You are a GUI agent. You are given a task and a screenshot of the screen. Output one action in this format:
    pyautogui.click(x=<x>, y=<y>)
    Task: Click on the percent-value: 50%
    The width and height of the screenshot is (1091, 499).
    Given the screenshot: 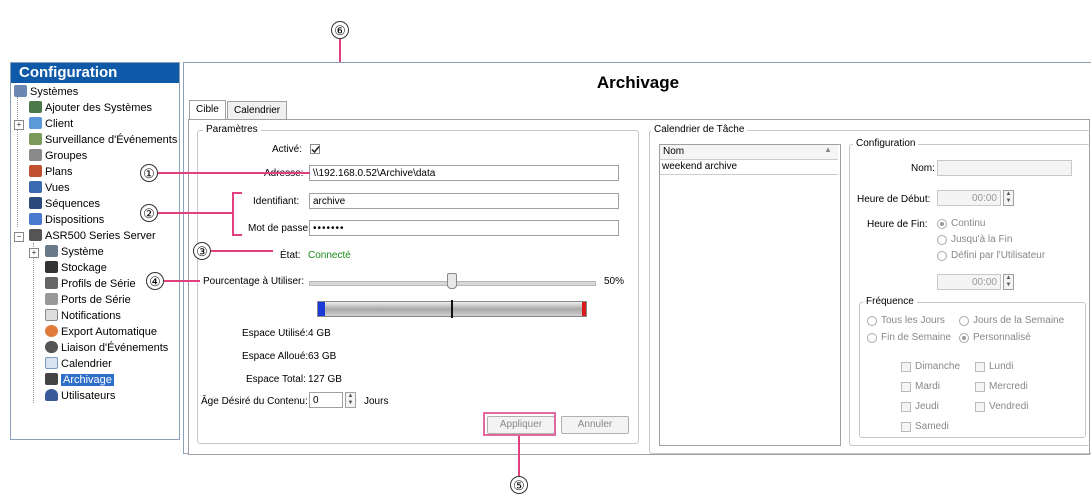 What is the action you would take?
    pyautogui.click(x=614, y=281)
    